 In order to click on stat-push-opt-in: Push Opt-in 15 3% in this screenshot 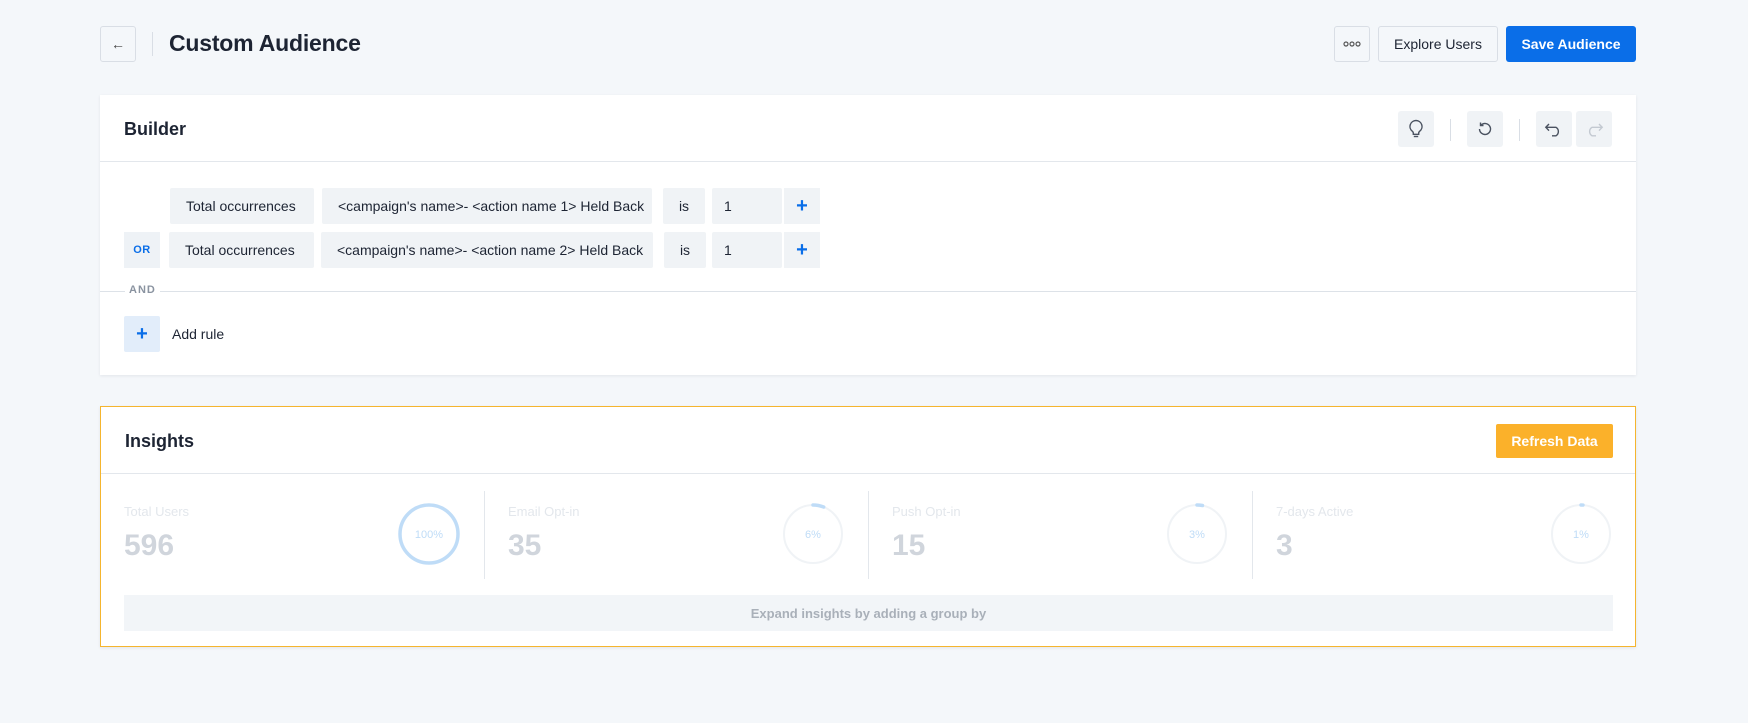, I will do `click(1061, 535)`.